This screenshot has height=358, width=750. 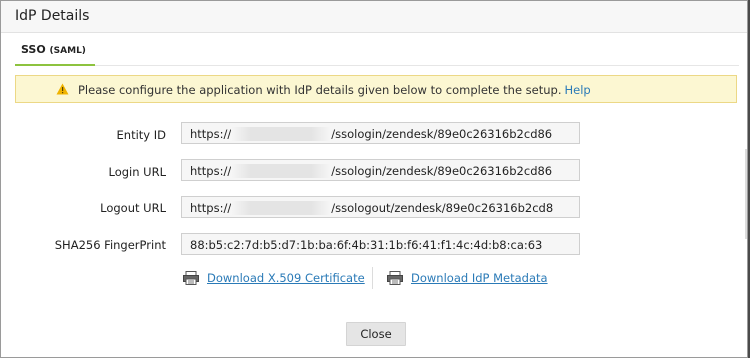 What do you see at coordinates (286, 278) in the screenshot?
I see `download-certificate-link: Download X.509 Certificate` at bounding box center [286, 278].